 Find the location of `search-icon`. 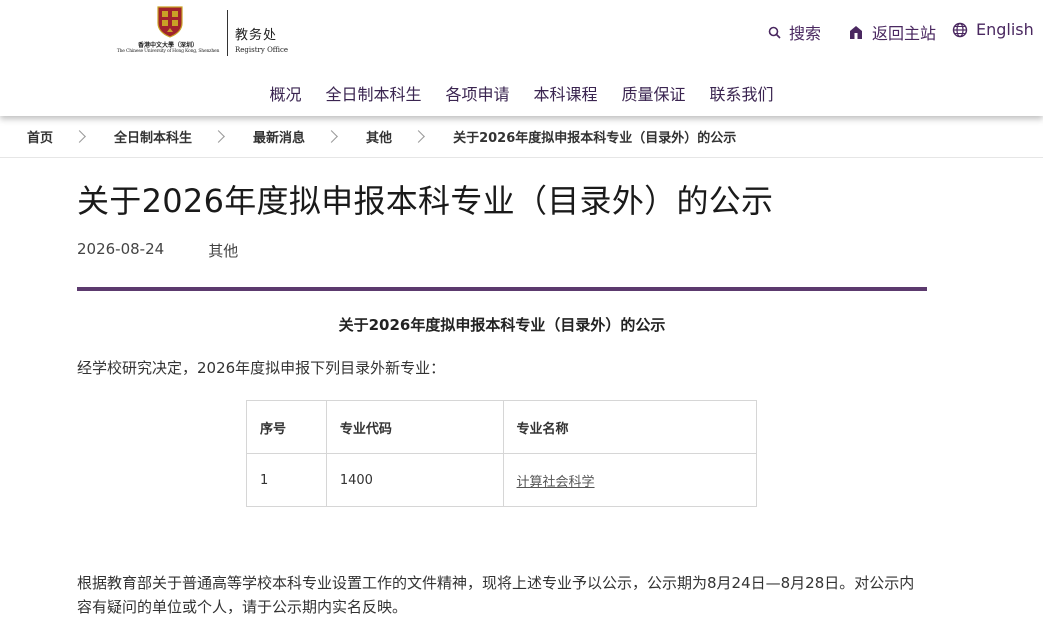

search-icon is located at coordinates (774, 32).